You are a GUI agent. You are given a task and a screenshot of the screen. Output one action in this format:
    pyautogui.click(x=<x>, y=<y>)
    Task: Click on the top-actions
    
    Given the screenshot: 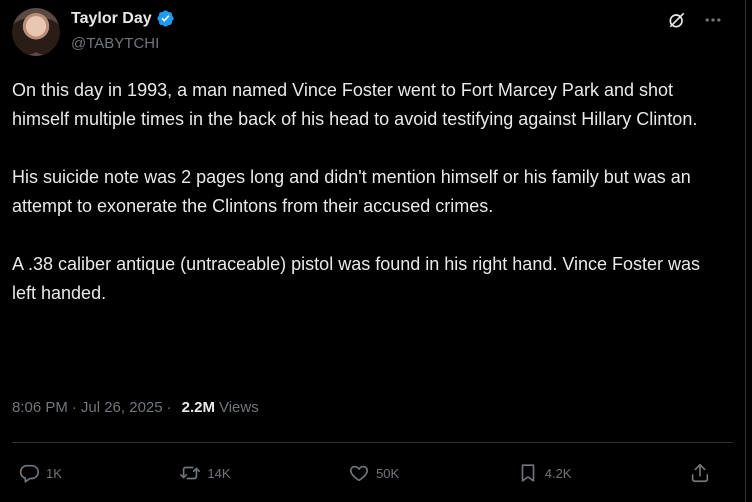 What is the action you would take?
    pyautogui.click(x=695, y=20)
    